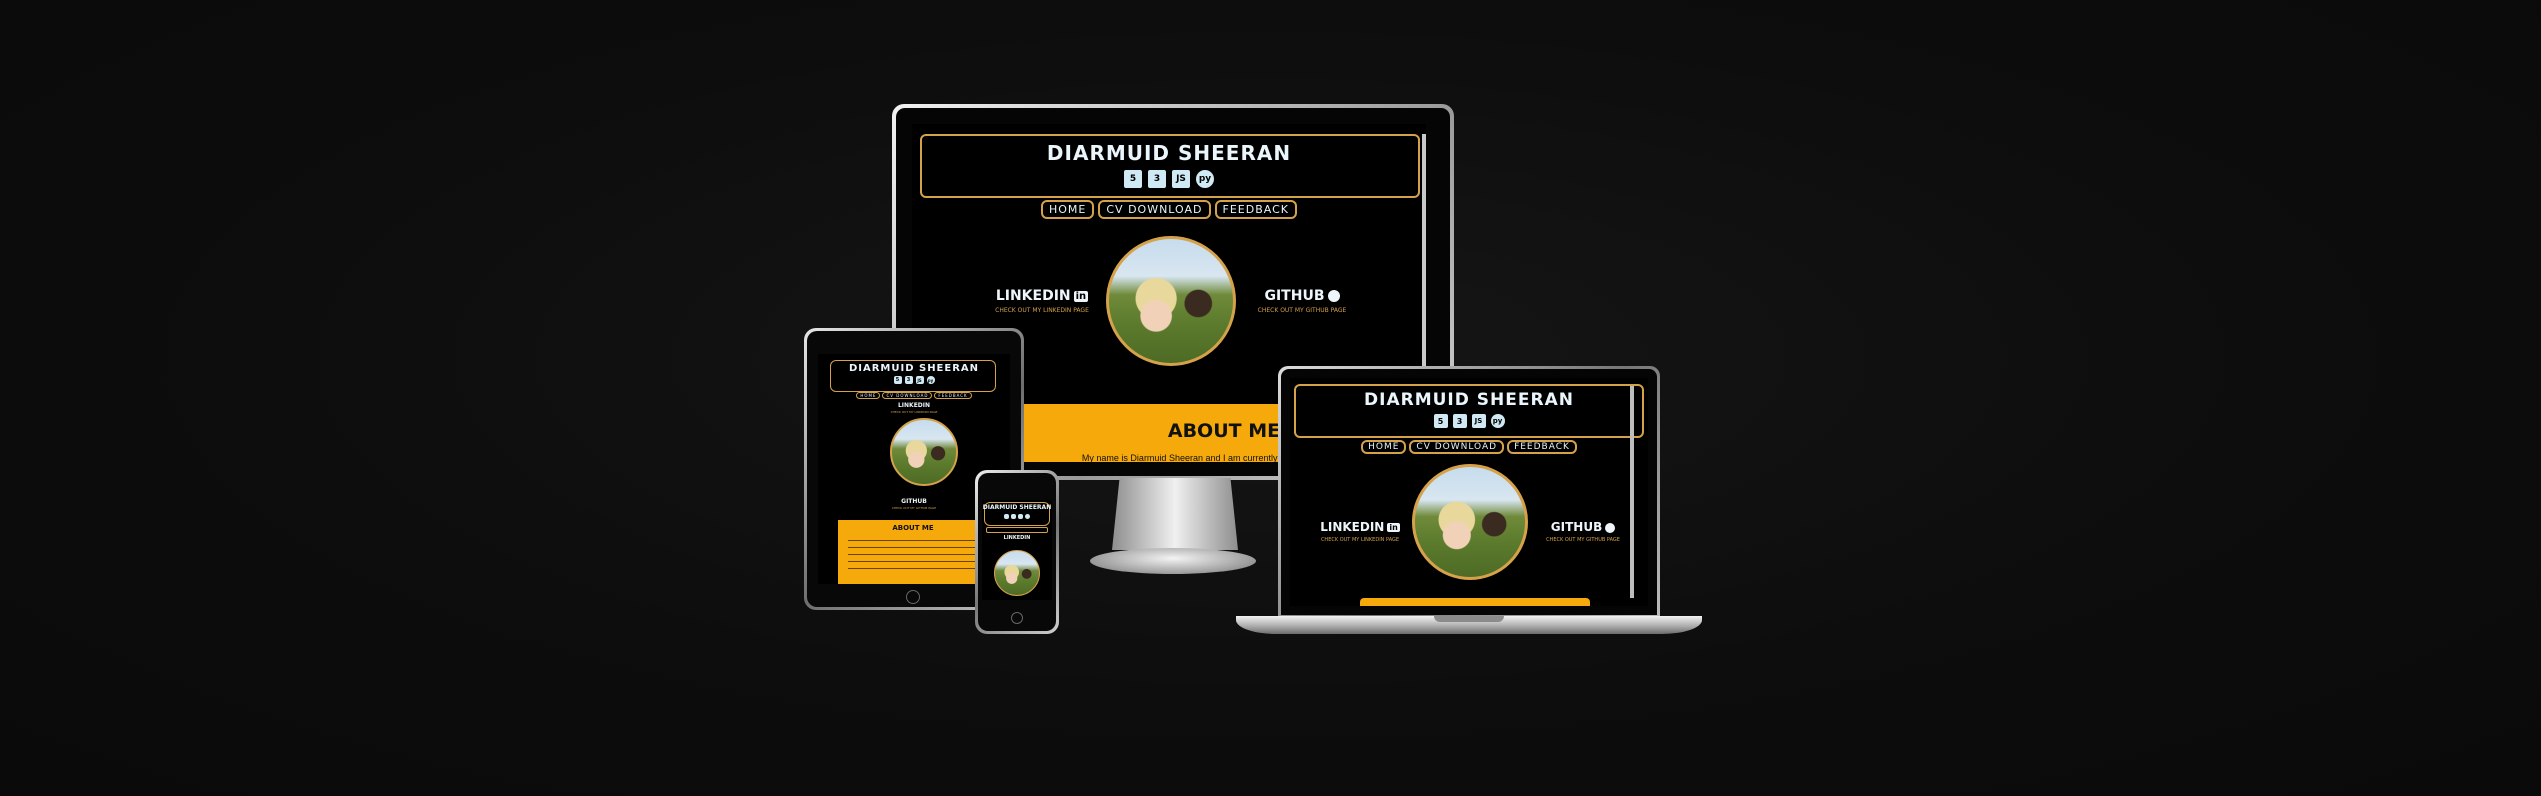  I want to click on nav-feedback: FEEDBACK, so click(1255, 209).